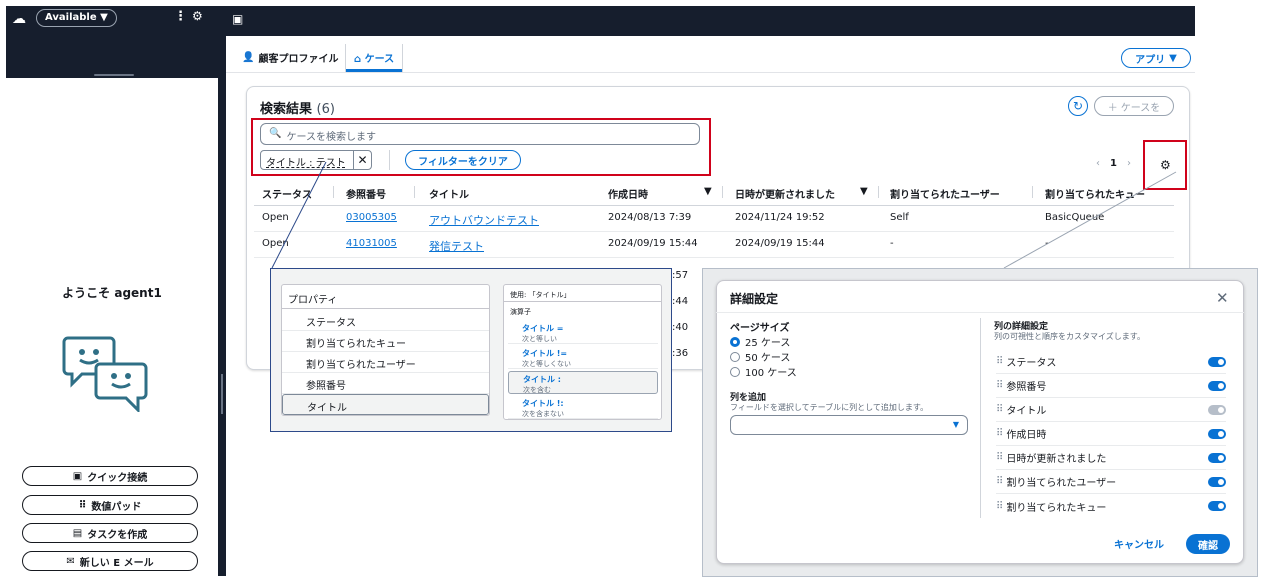 Image resolution: width=1262 pixels, height=583 pixels. Describe the element at coordinates (1111, 434) in the screenshot. I see `column-setting-row: ⠿ 作成日時` at that location.